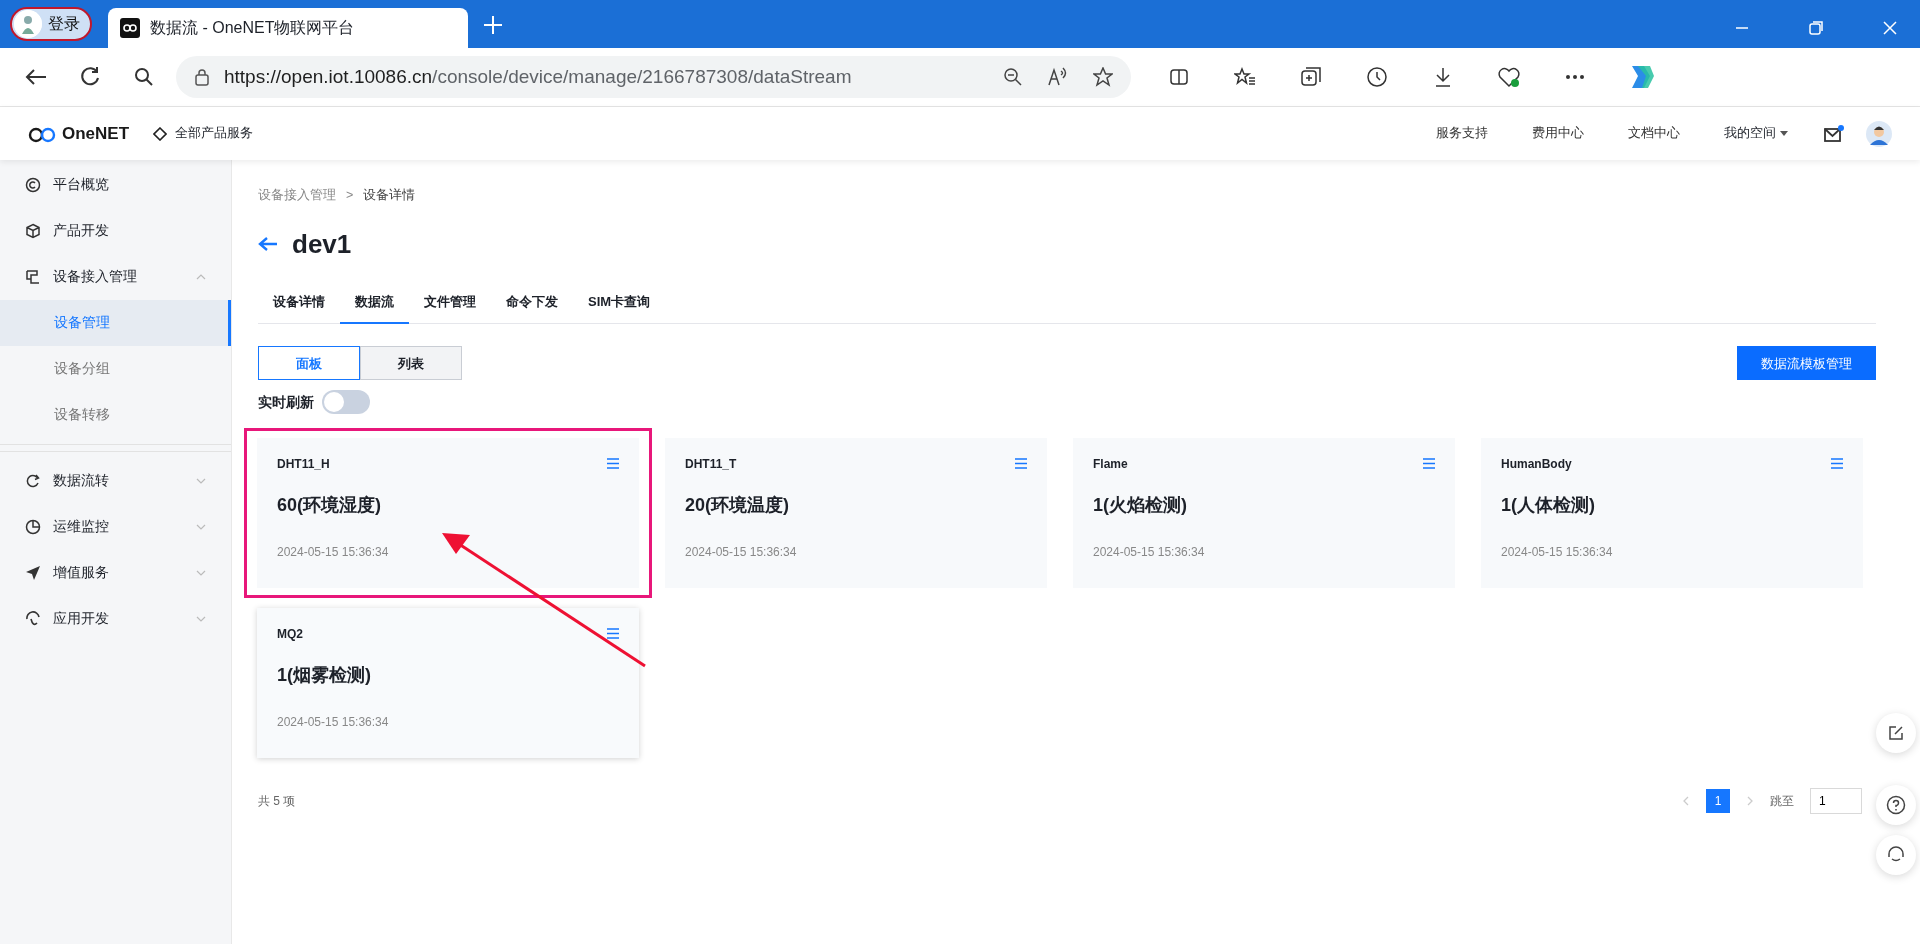 Image resolution: width=1920 pixels, height=944 pixels. What do you see at coordinates (214, 133) in the screenshot?
I see `products-link: 全部产品服务` at bounding box center [214, 133].